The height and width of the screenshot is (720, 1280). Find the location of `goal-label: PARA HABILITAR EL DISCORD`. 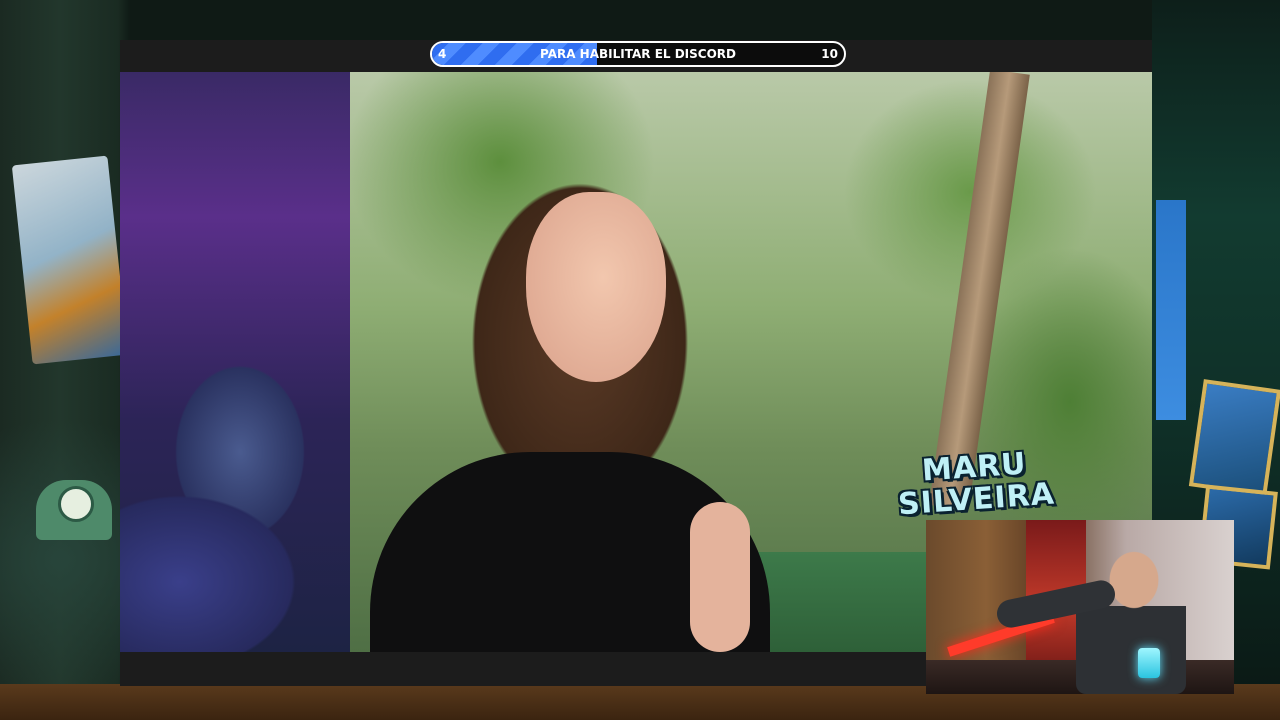

goal-label: PARA HABILITAR EL DISCORD is located at coordinates (638, 54).